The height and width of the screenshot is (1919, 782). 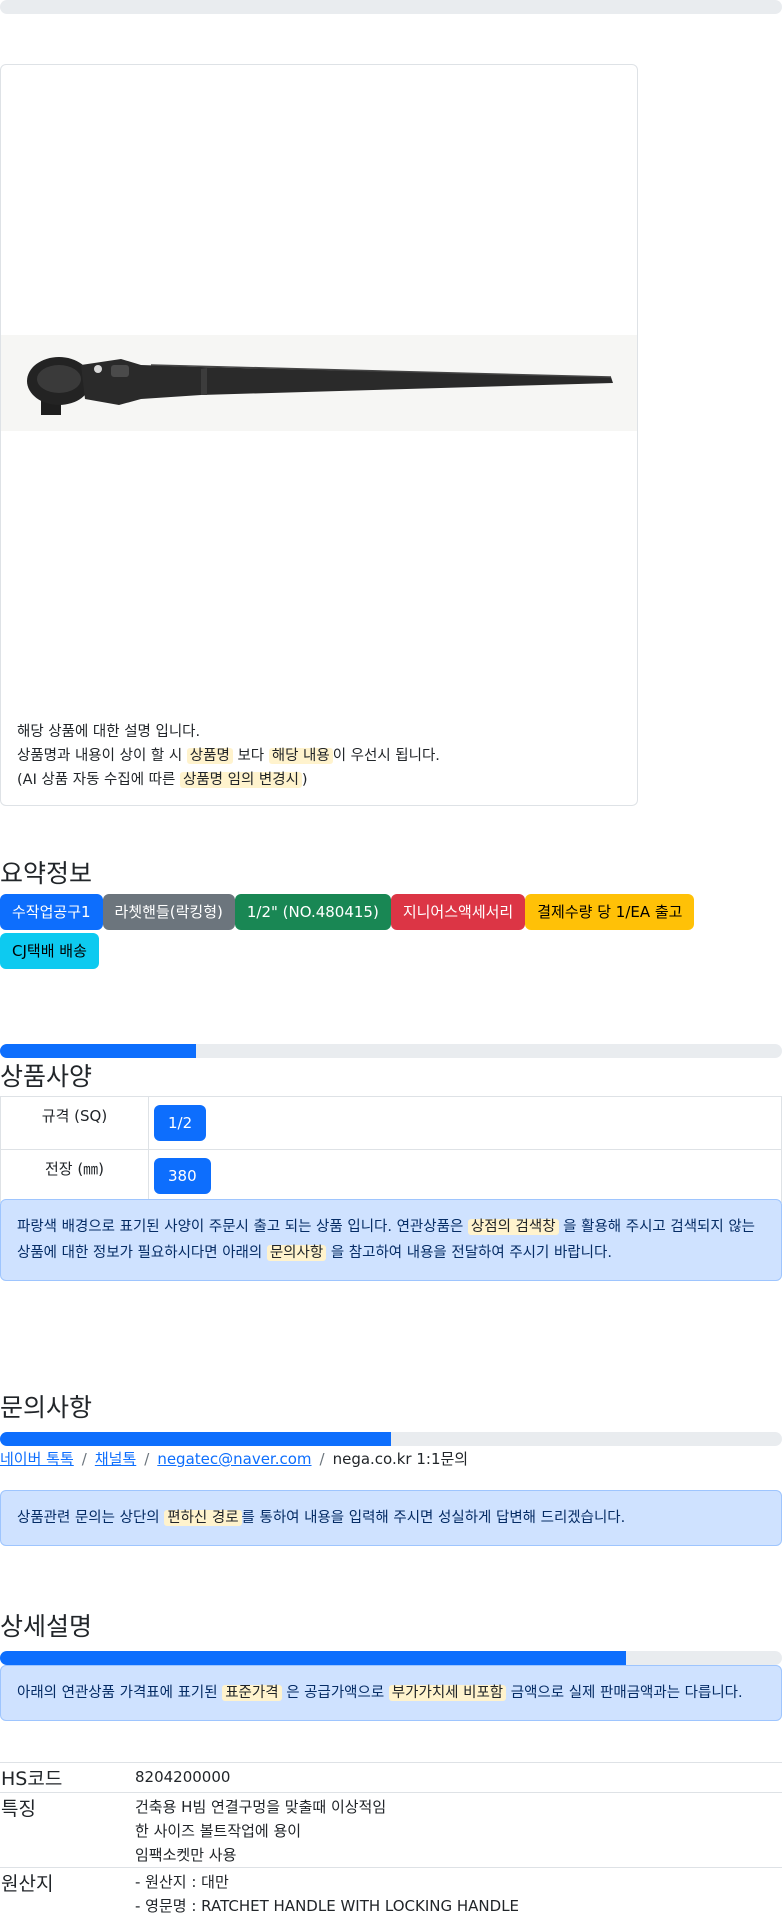 I want to click on site-inquiry: nega.co.kr 1:1문의, so click(x=400, y=1459).